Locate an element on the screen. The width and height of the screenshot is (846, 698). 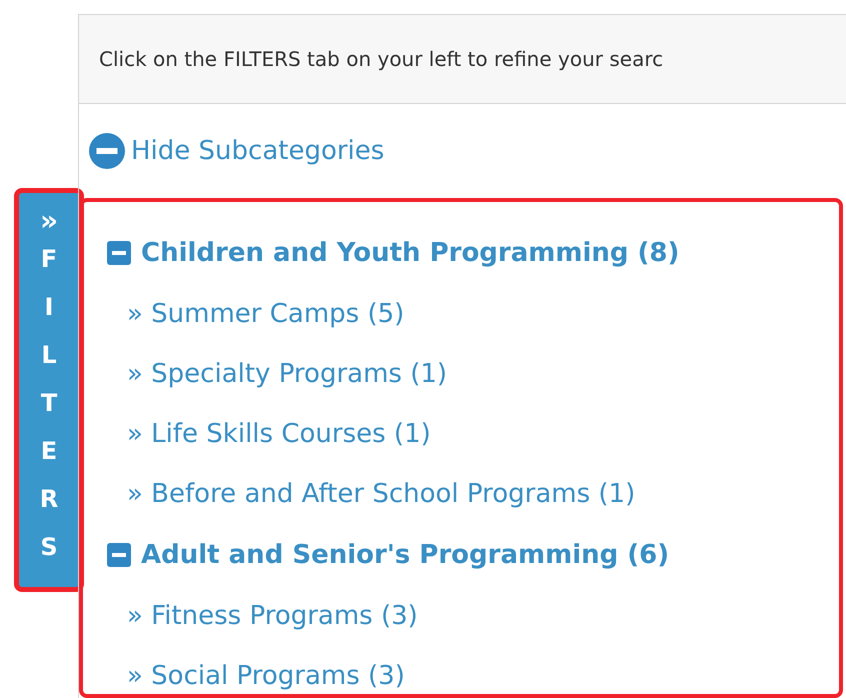
chevrons-icon: » is located at coordinates (49, 221).